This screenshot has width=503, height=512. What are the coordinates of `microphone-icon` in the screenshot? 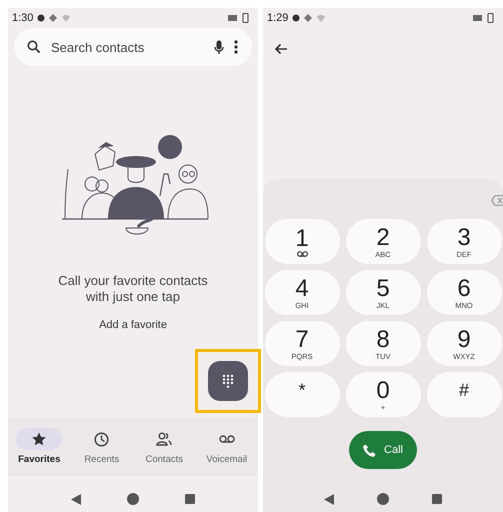 It's located at (219, 47).